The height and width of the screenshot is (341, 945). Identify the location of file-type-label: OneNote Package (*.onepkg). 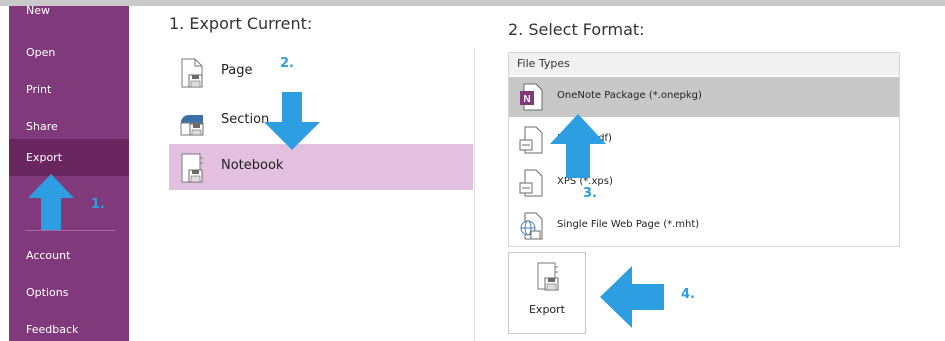
(629, 95).